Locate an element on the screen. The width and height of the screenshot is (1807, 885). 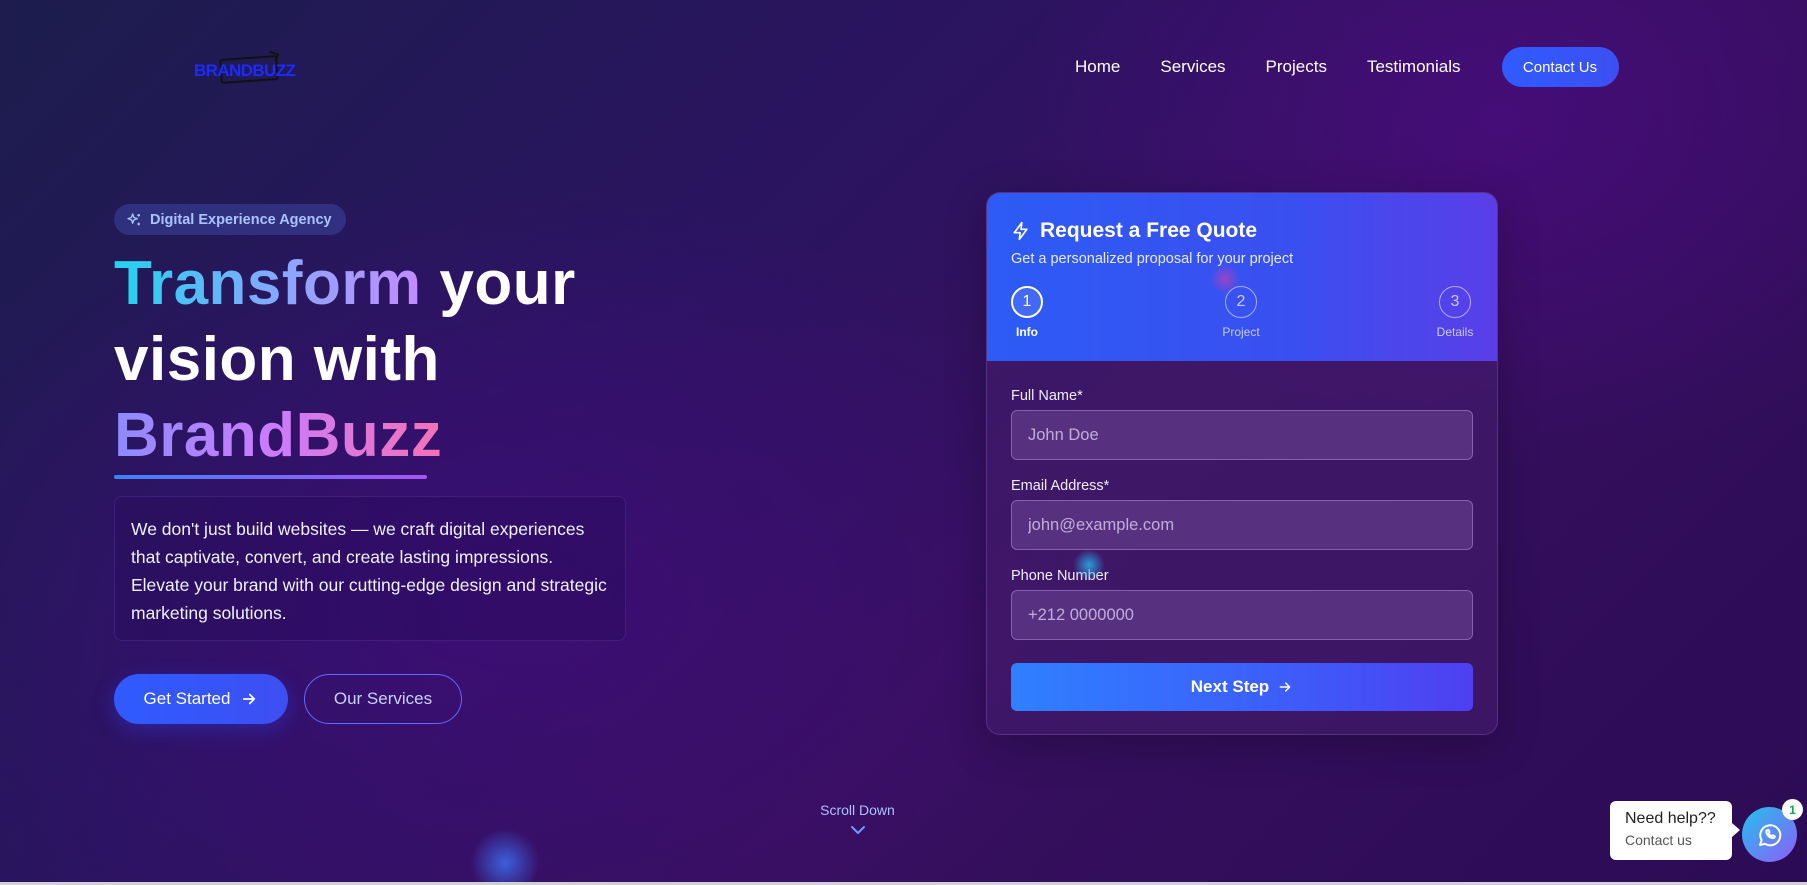
full-name-input is located at coordinates (1242, 435).